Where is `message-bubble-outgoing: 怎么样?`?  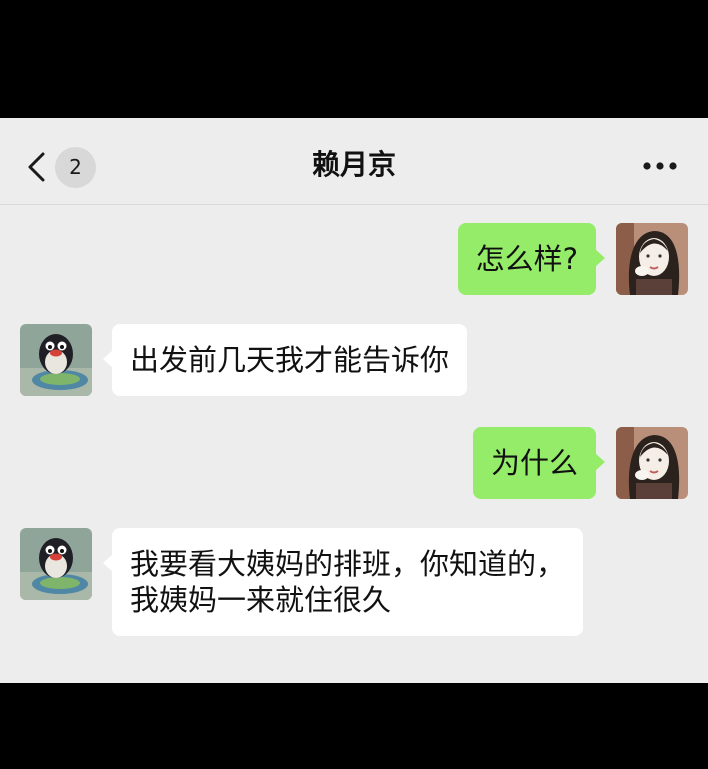
message-bubble-outgoing: 怎么样? is located at coordinates (531, 259).